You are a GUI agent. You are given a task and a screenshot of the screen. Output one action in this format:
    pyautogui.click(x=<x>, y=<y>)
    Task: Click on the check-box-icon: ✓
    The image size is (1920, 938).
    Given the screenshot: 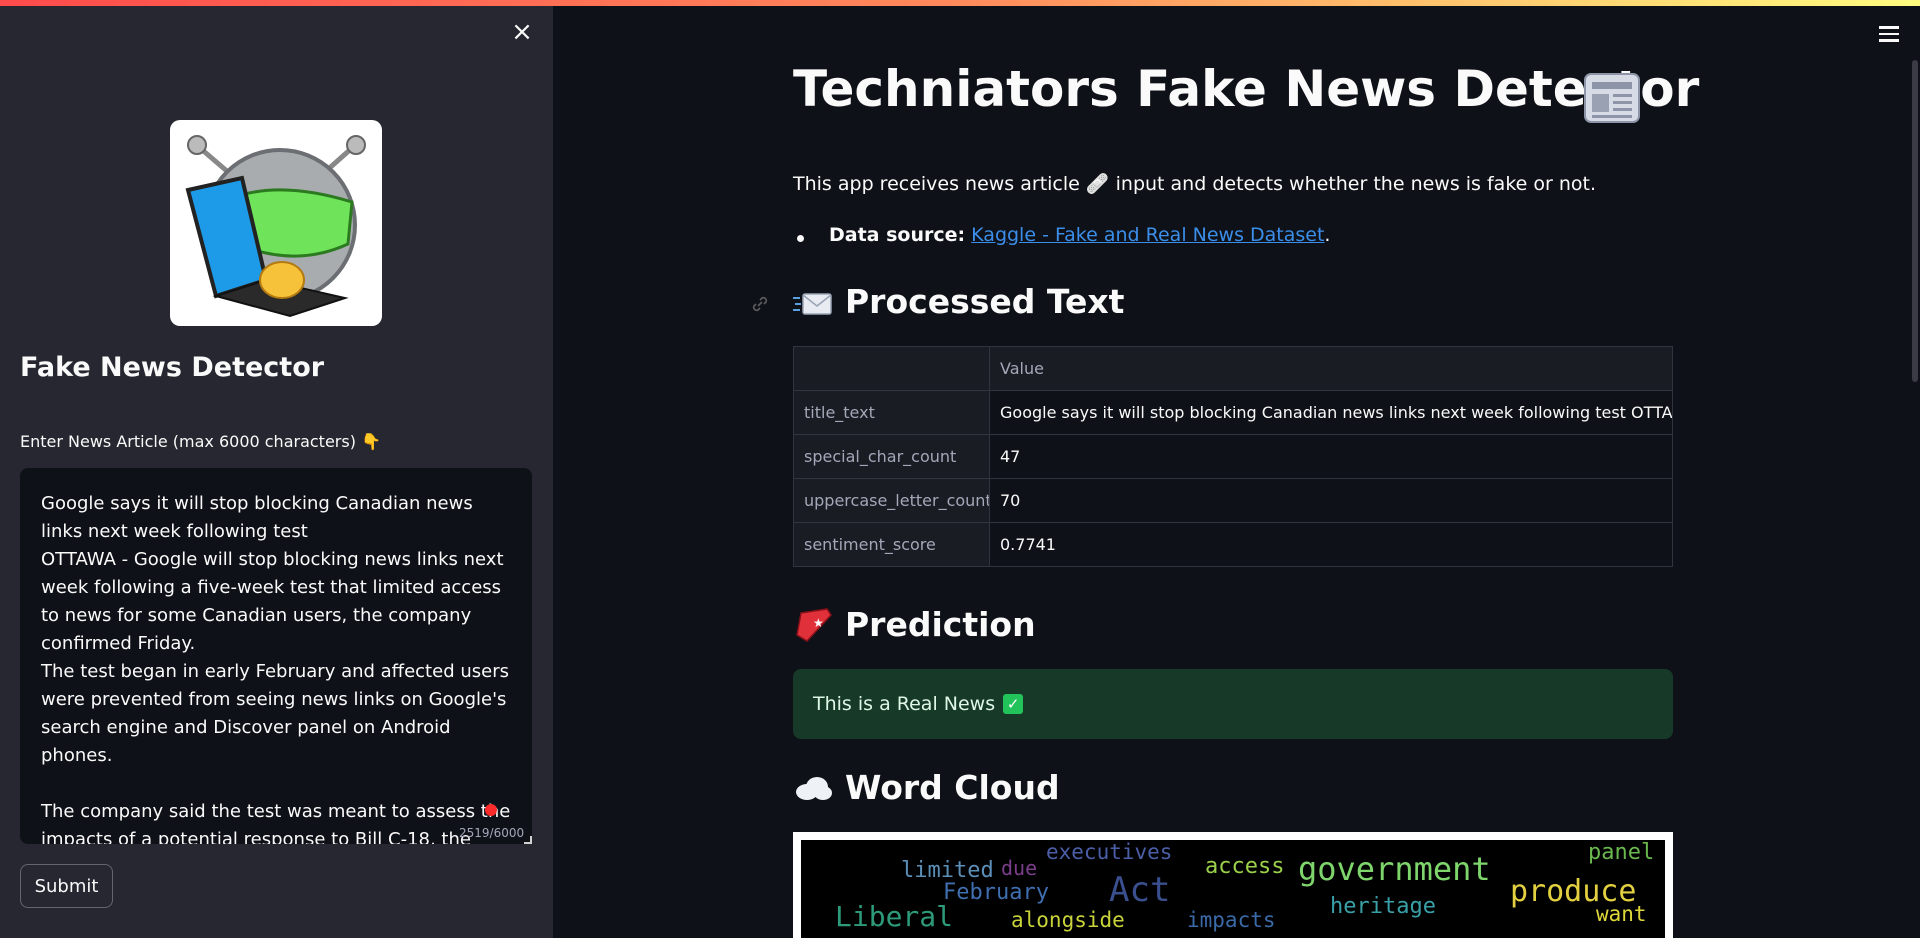 What is the action you would take?
    pyautogui.click(x=1013, y=704)
    